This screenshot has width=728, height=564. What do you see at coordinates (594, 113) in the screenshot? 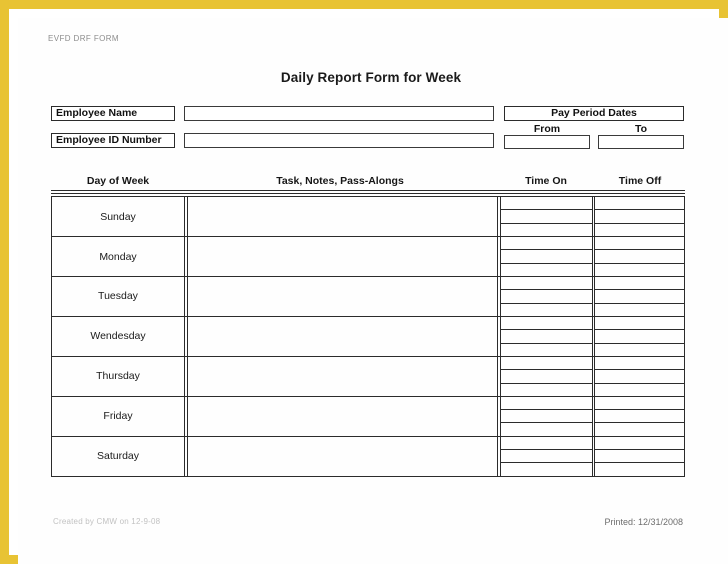
I see `pay-period-header: Pay Period Dates` at bounding box center [594, 113].